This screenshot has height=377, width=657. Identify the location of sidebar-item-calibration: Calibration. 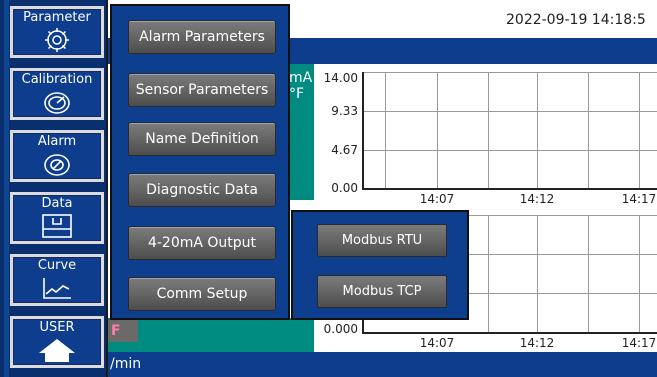
(57, 94).